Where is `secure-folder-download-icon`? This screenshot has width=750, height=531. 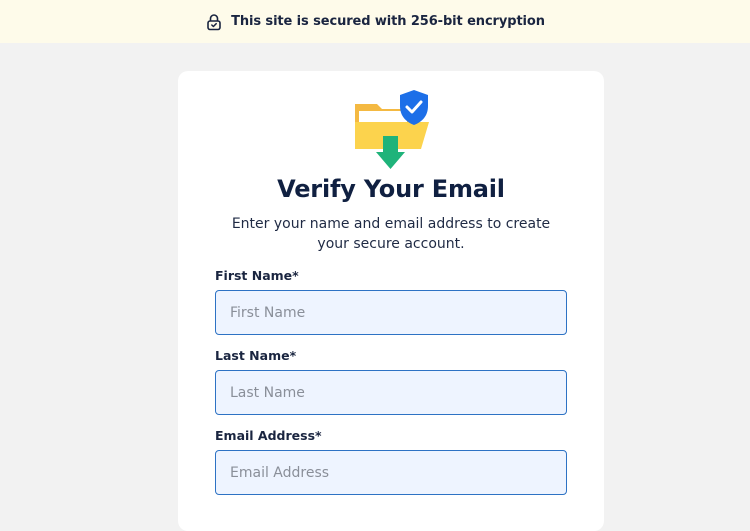
secure-folder-download-icon is located at coordinates (393, 131).